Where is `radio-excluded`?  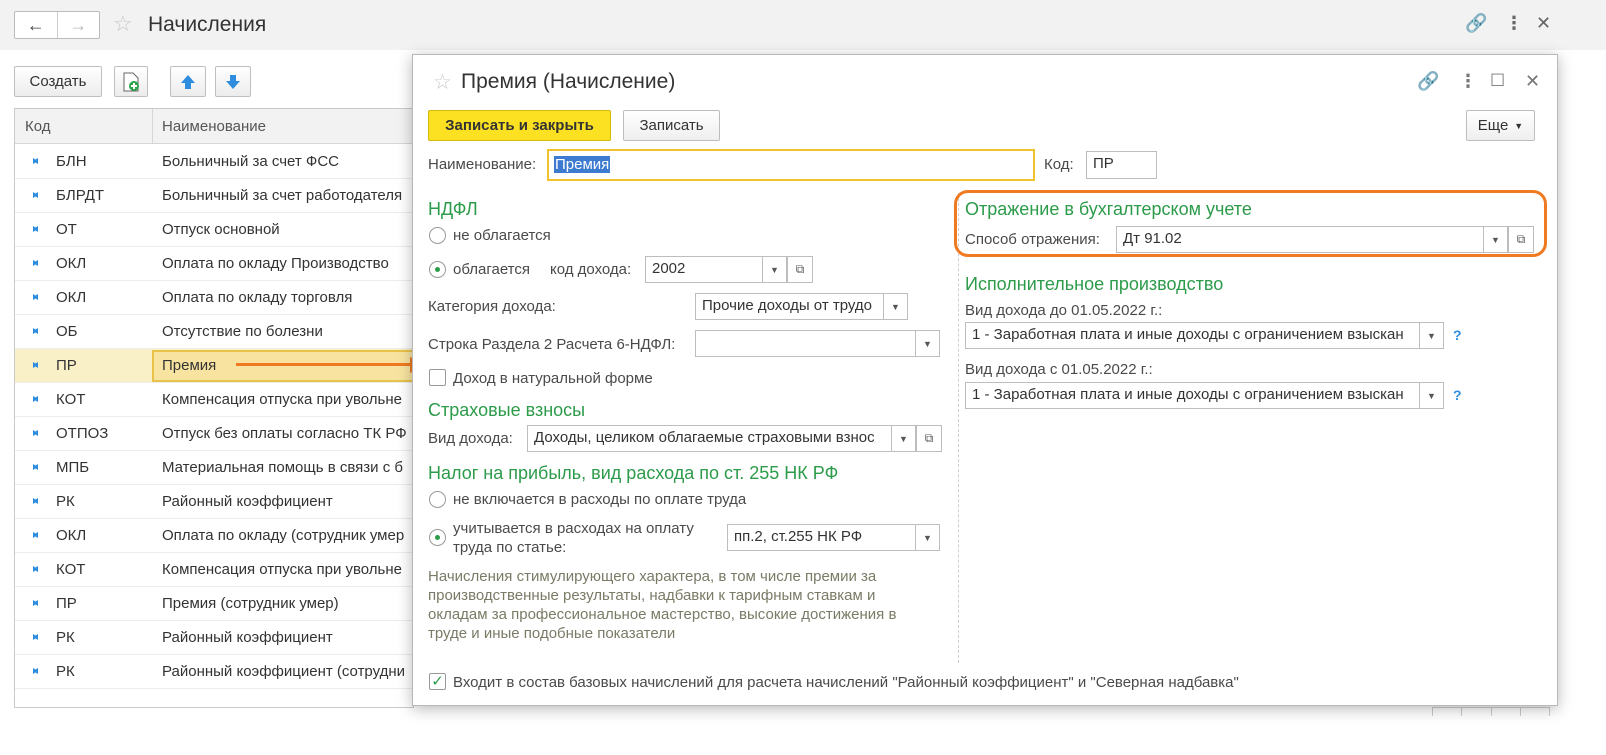
radio-excluded is located at coordinates (437, 499).